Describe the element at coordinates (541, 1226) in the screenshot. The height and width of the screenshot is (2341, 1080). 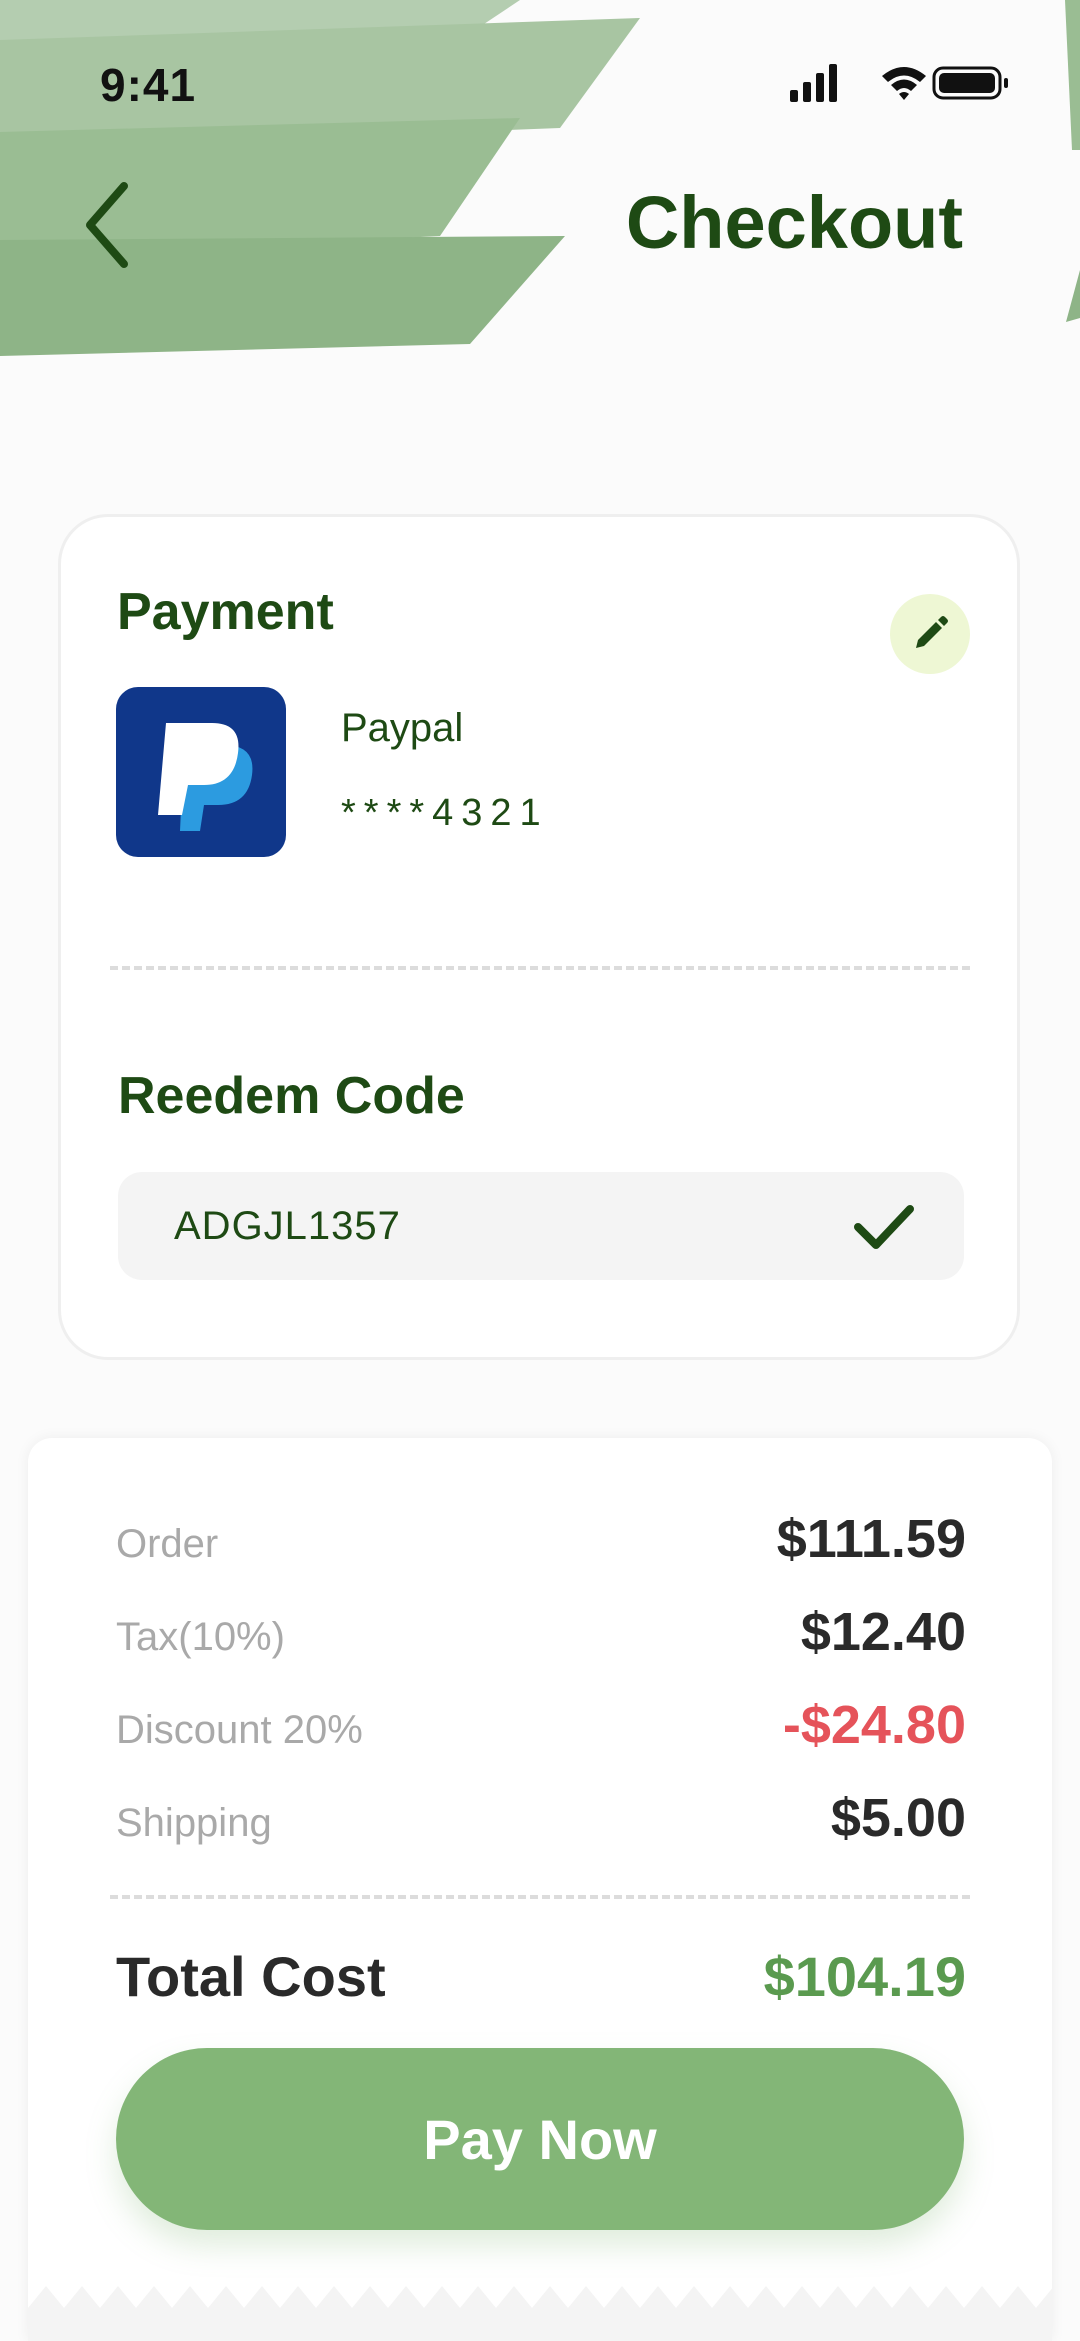
I see `redeem-code-input: ADGJL1357` at that location.